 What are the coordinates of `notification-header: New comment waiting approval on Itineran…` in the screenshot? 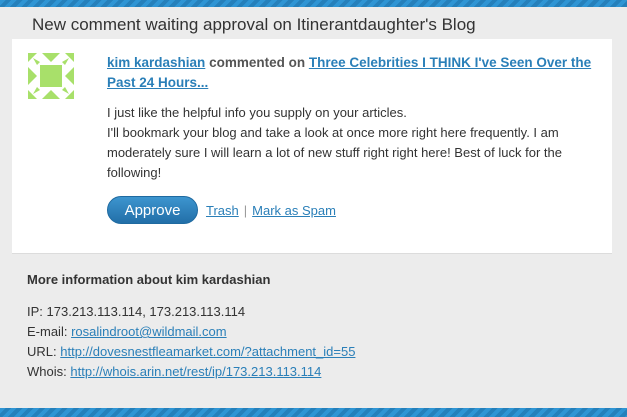 It's located at (312, 23).